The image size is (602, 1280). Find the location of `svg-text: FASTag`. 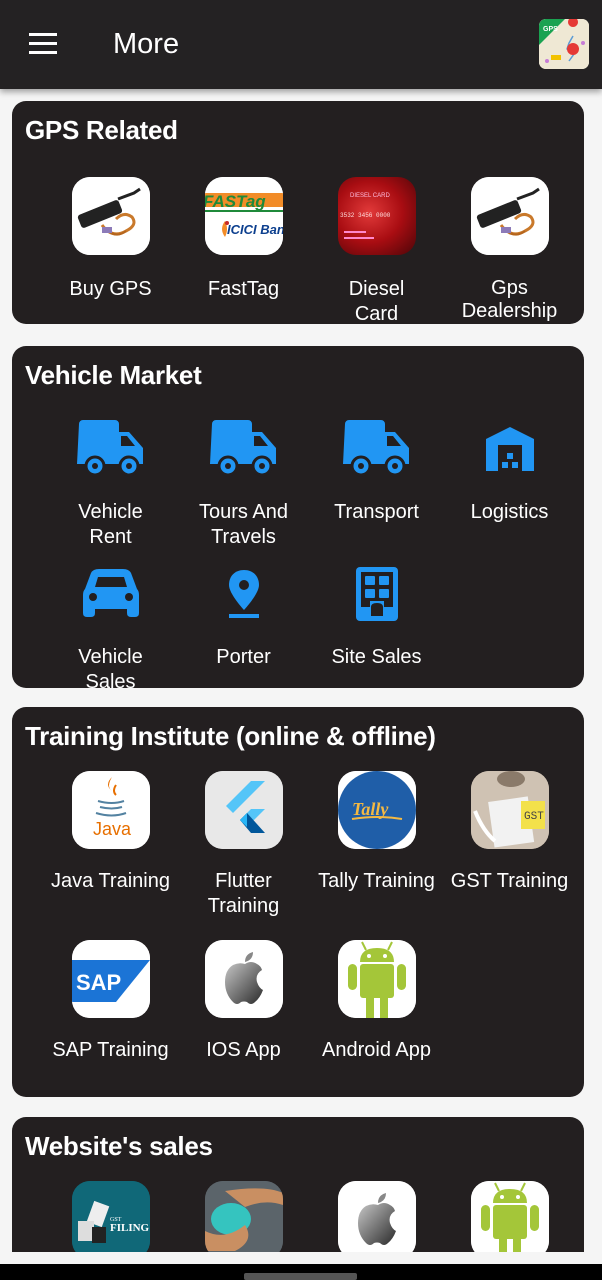

svg-text: FASTag is located at coordinates (235, 201).